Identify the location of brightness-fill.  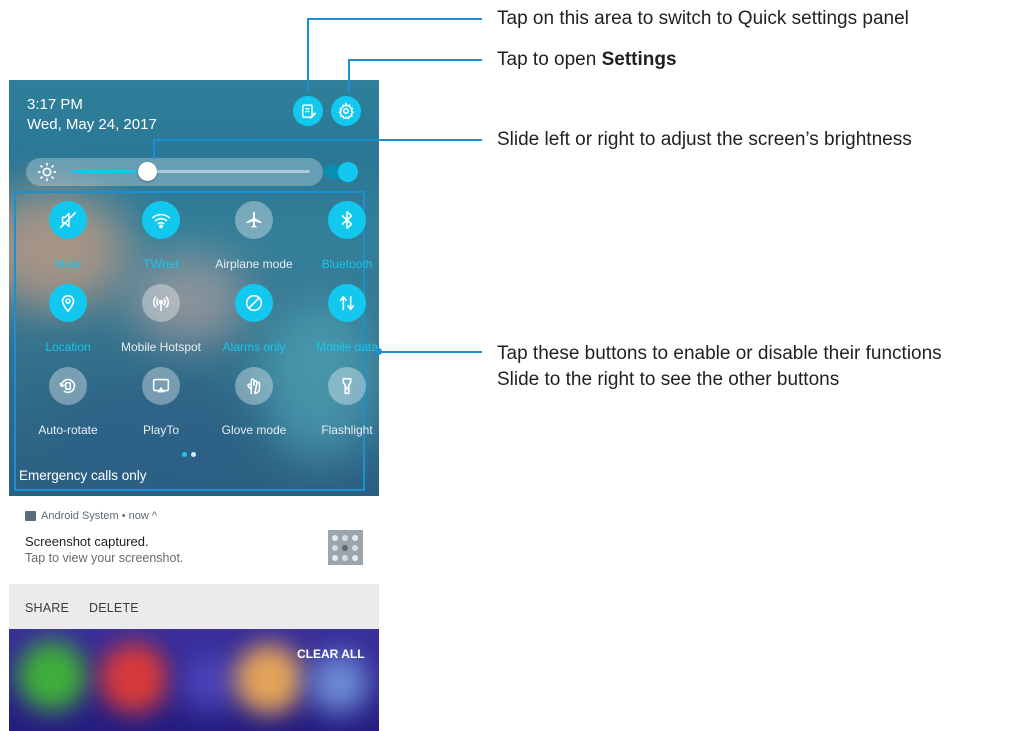
(109, 171).